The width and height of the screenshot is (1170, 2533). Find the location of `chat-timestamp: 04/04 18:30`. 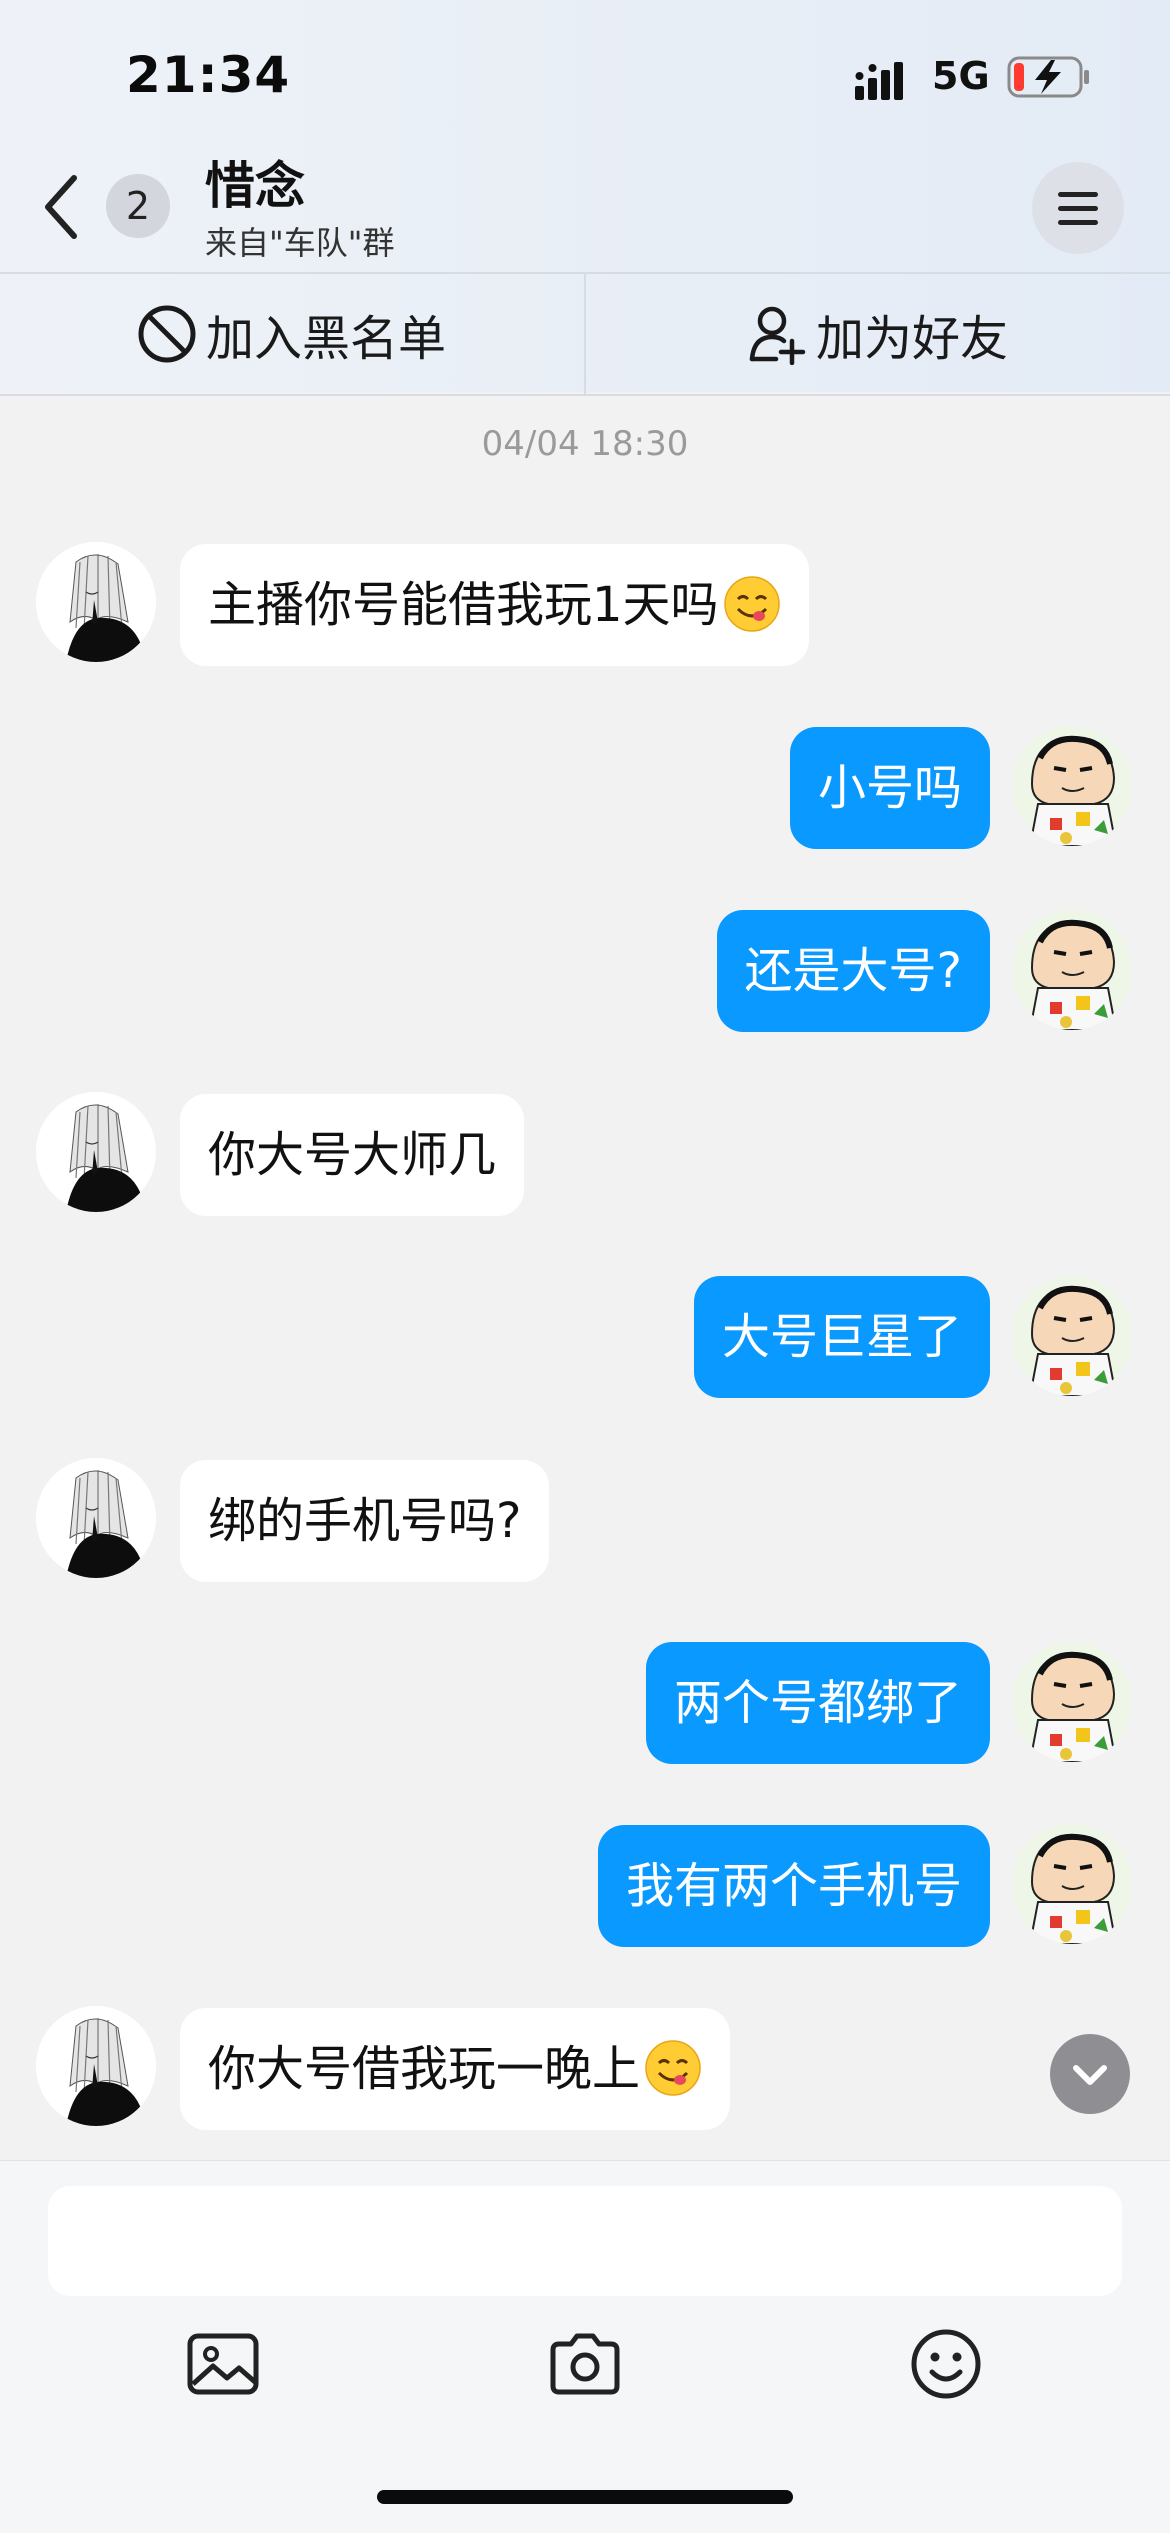

chat-timestamp: 04/04 18:30 is located at coordinates (585, 444).